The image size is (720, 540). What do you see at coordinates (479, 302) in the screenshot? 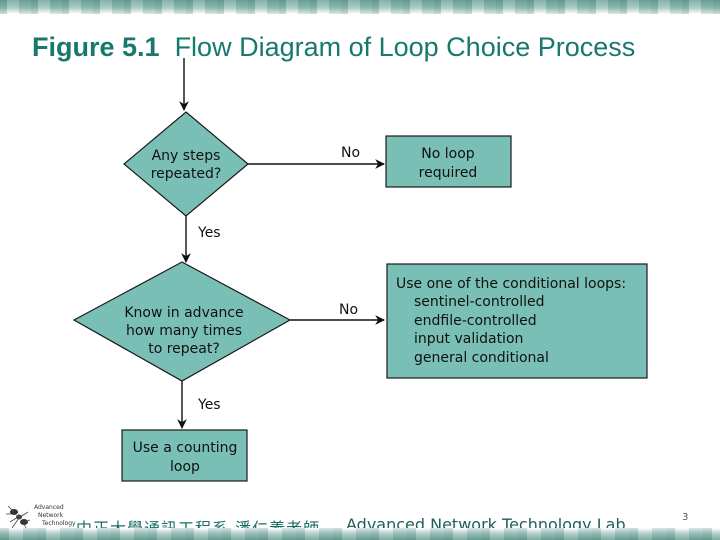
I see `conditional-item-sentinel: sentinel-controlled` at bounding box center [479, 302].